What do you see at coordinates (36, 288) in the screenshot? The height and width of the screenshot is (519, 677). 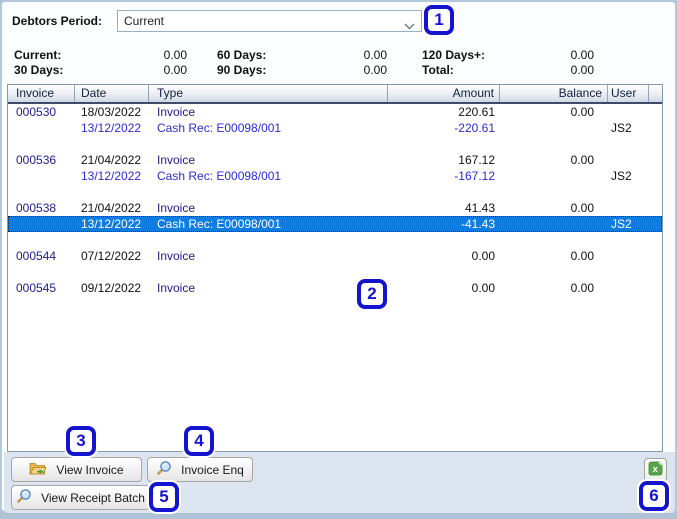 I see `invoice-cell: 000545` at bounding box center [36, 288].